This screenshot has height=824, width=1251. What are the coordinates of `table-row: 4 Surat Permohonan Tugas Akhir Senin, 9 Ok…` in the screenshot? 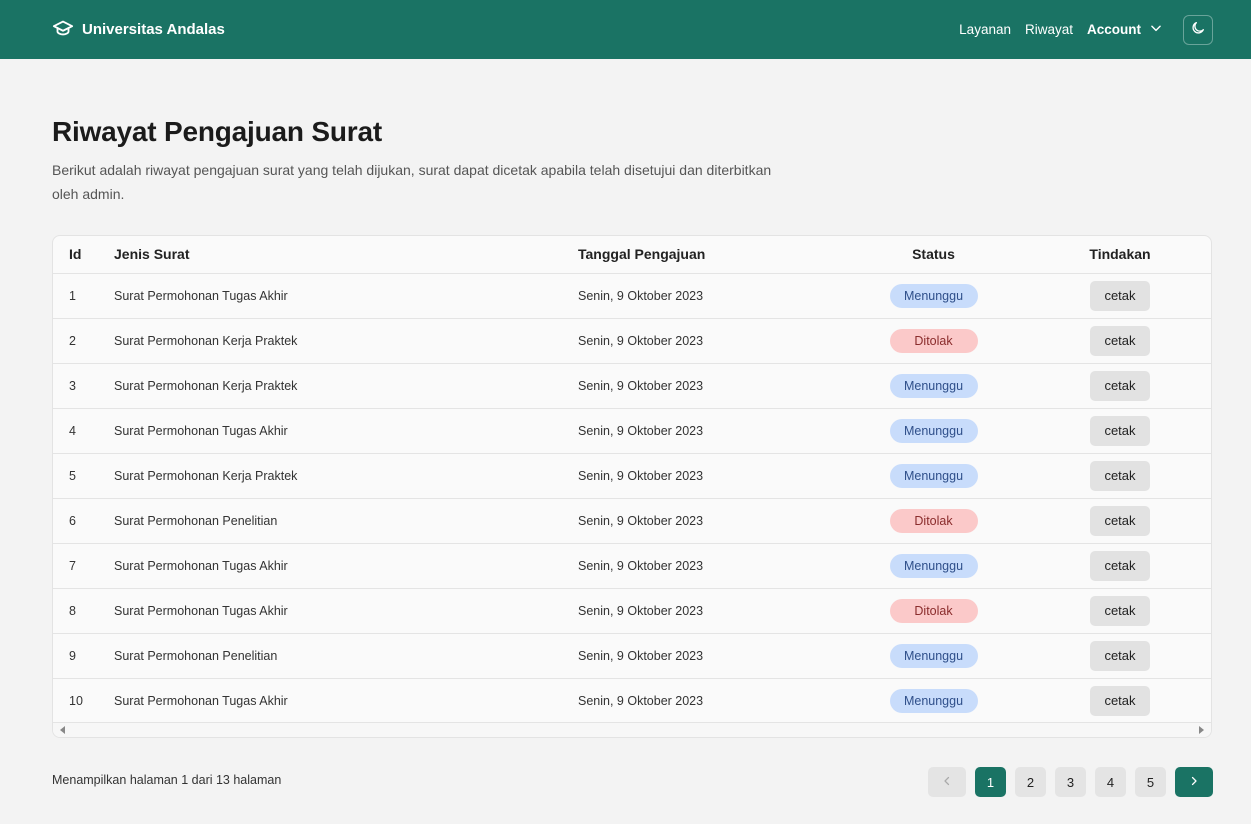 It's located at (632, 430).